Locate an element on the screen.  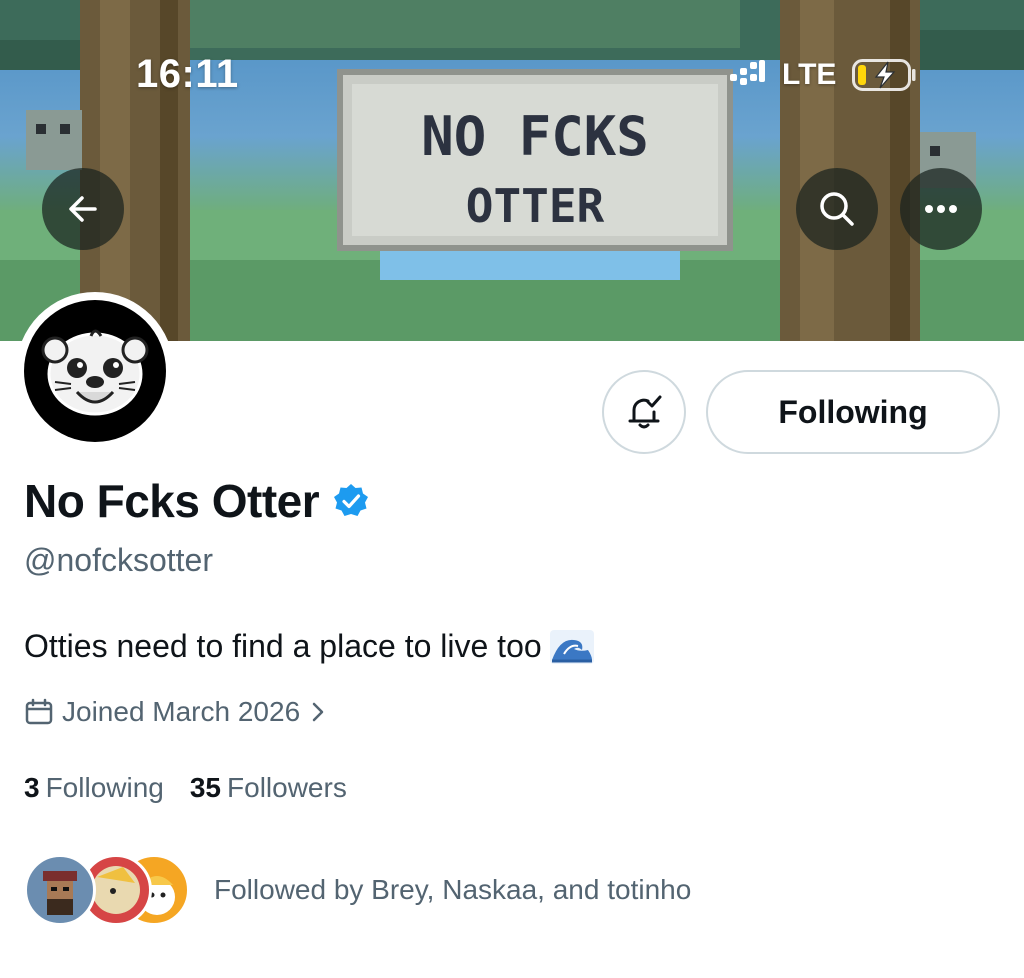
followers-stat: 35 Followers is located at coordinates (268, 788).